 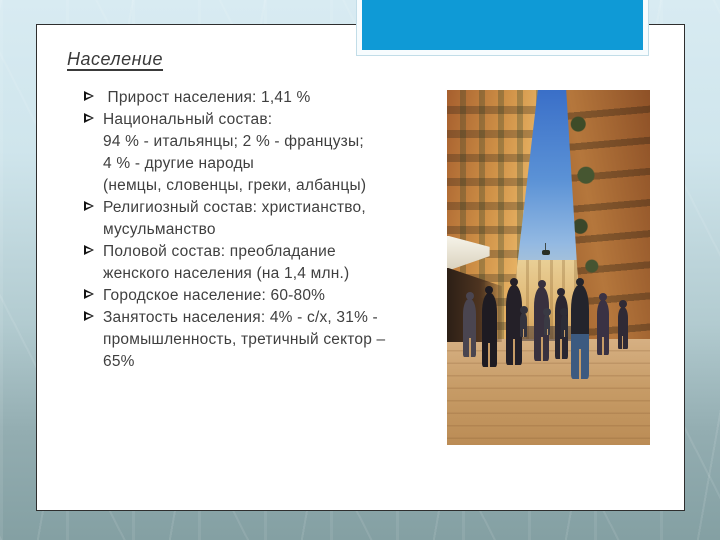 I want to click on bullet-line: промышленность, третичный сектор –, so click(x=270, y=340).